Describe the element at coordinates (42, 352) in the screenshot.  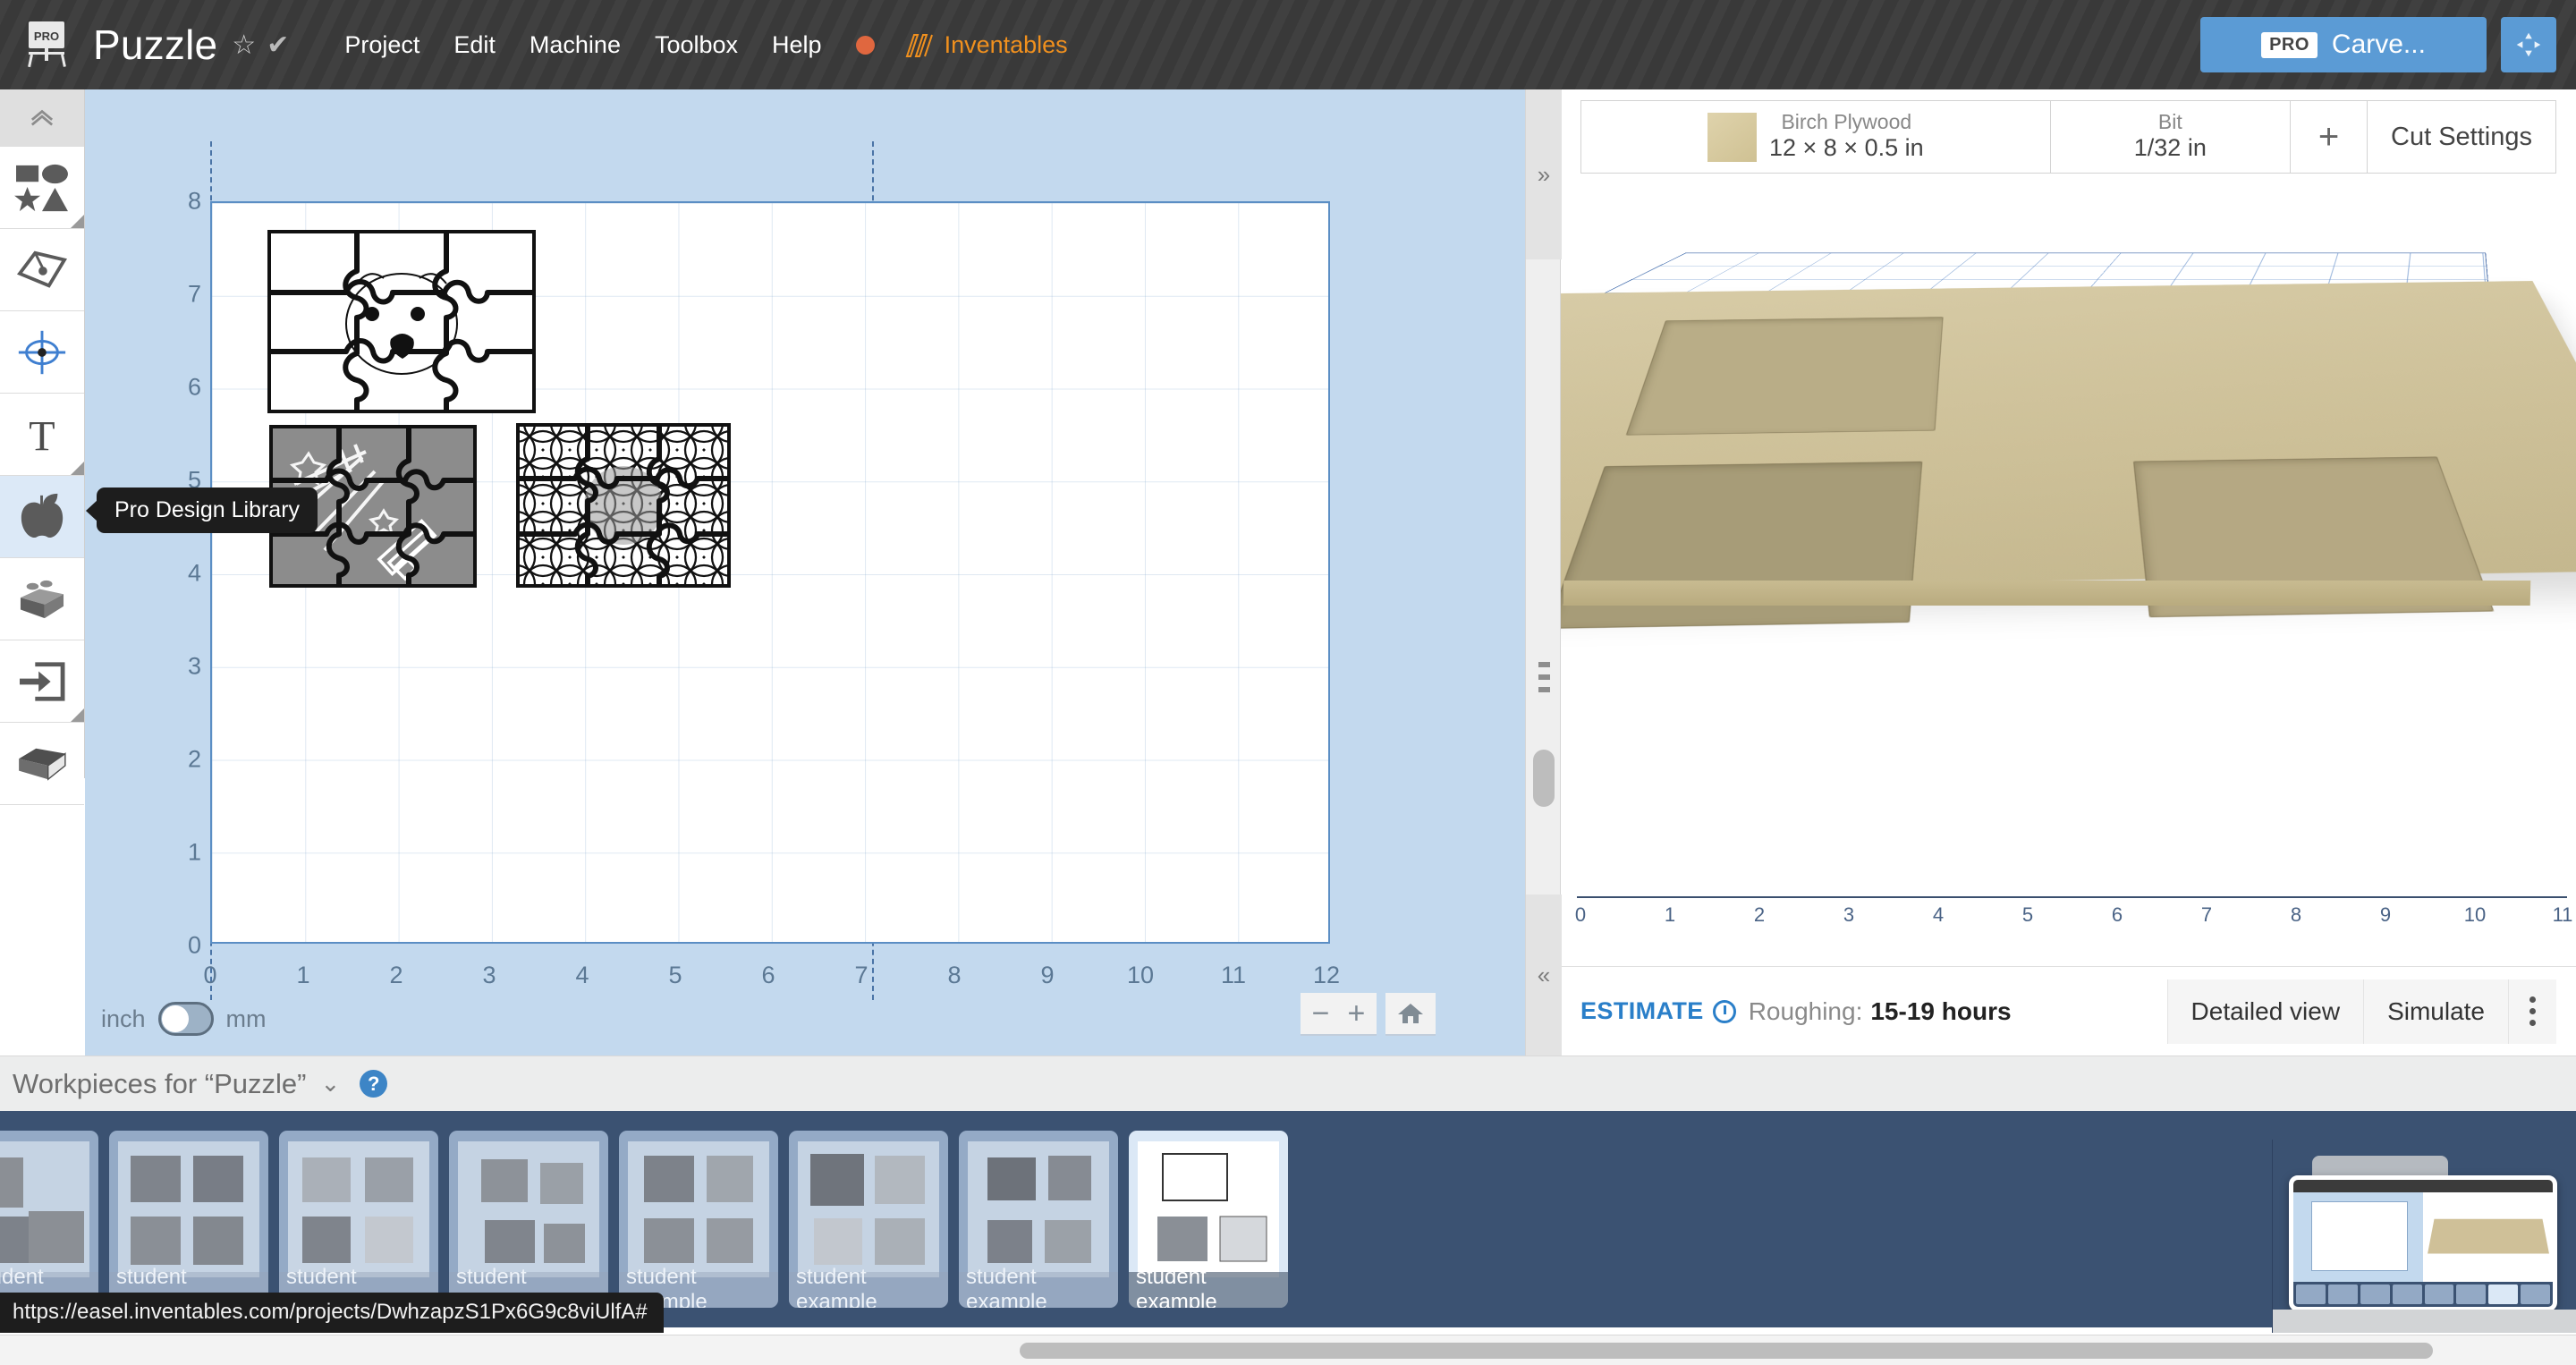
I see `sidebar-item-origin-point` at that location.